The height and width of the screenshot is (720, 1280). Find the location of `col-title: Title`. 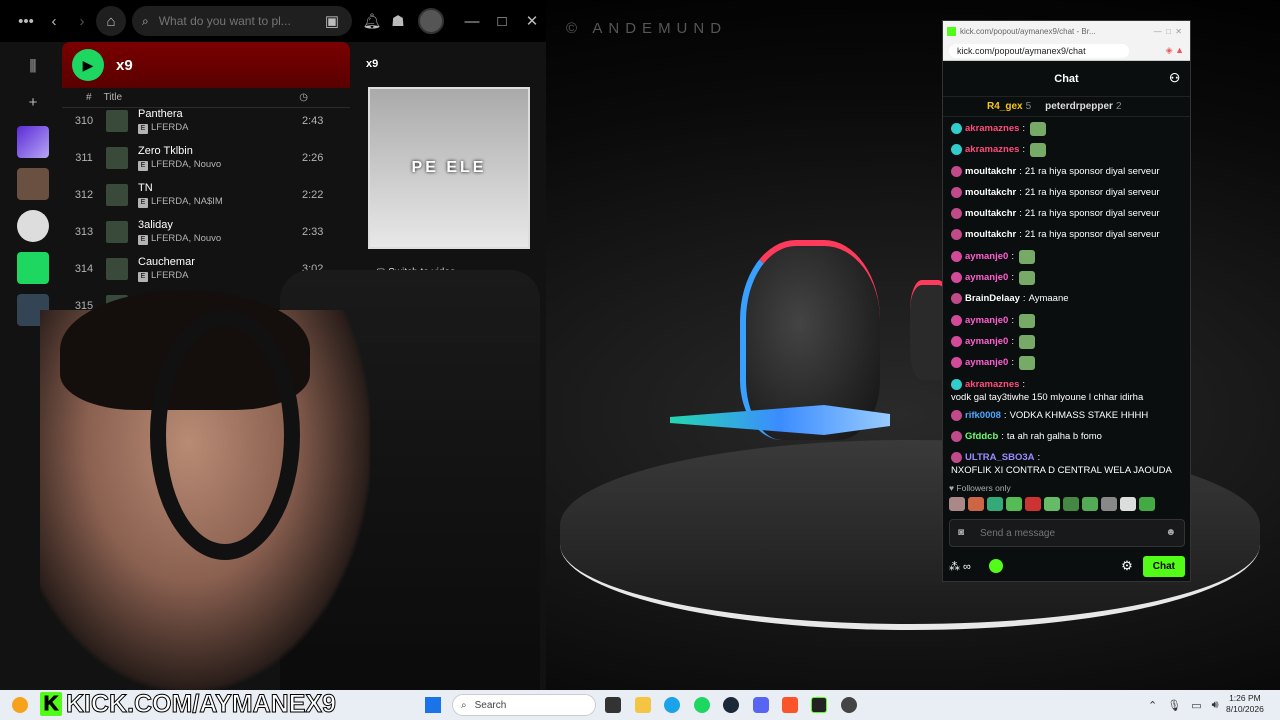

col-title: Title is located at coordinates (113, 97).